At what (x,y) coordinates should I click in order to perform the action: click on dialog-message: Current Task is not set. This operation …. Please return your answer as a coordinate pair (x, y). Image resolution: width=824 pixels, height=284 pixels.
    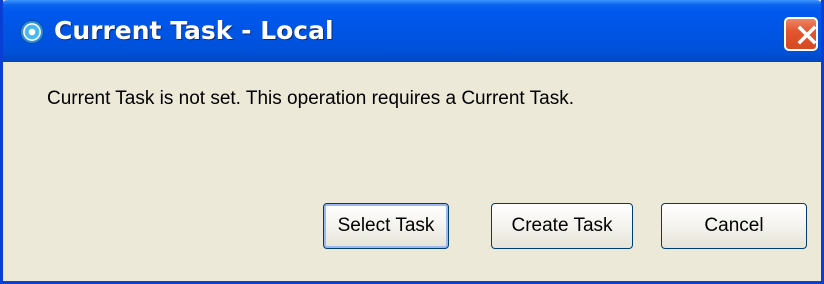
    Looking at the image, I should click on (310, 98).